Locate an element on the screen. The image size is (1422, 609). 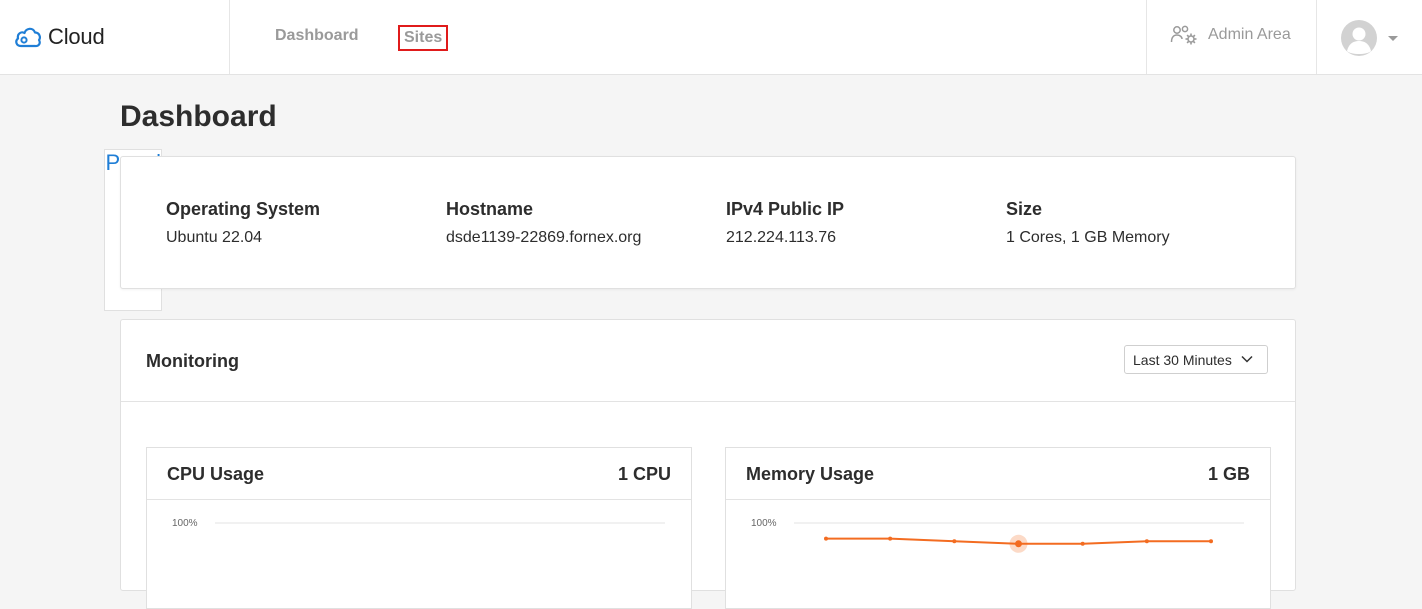
size-label: Size is located at coordinates (1024, 209).